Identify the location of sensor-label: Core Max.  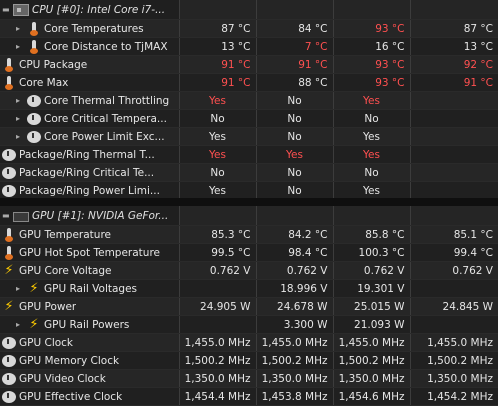
(44, 82).